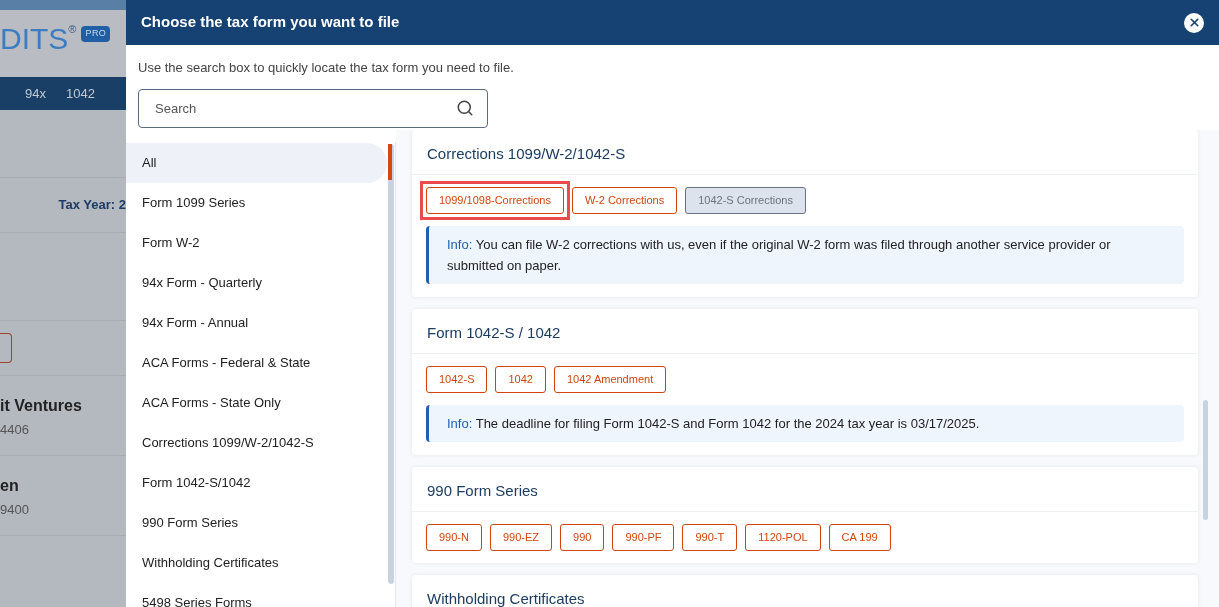 The image size is (1219, 607). I want to click on category-item: All, so click(256, 162).